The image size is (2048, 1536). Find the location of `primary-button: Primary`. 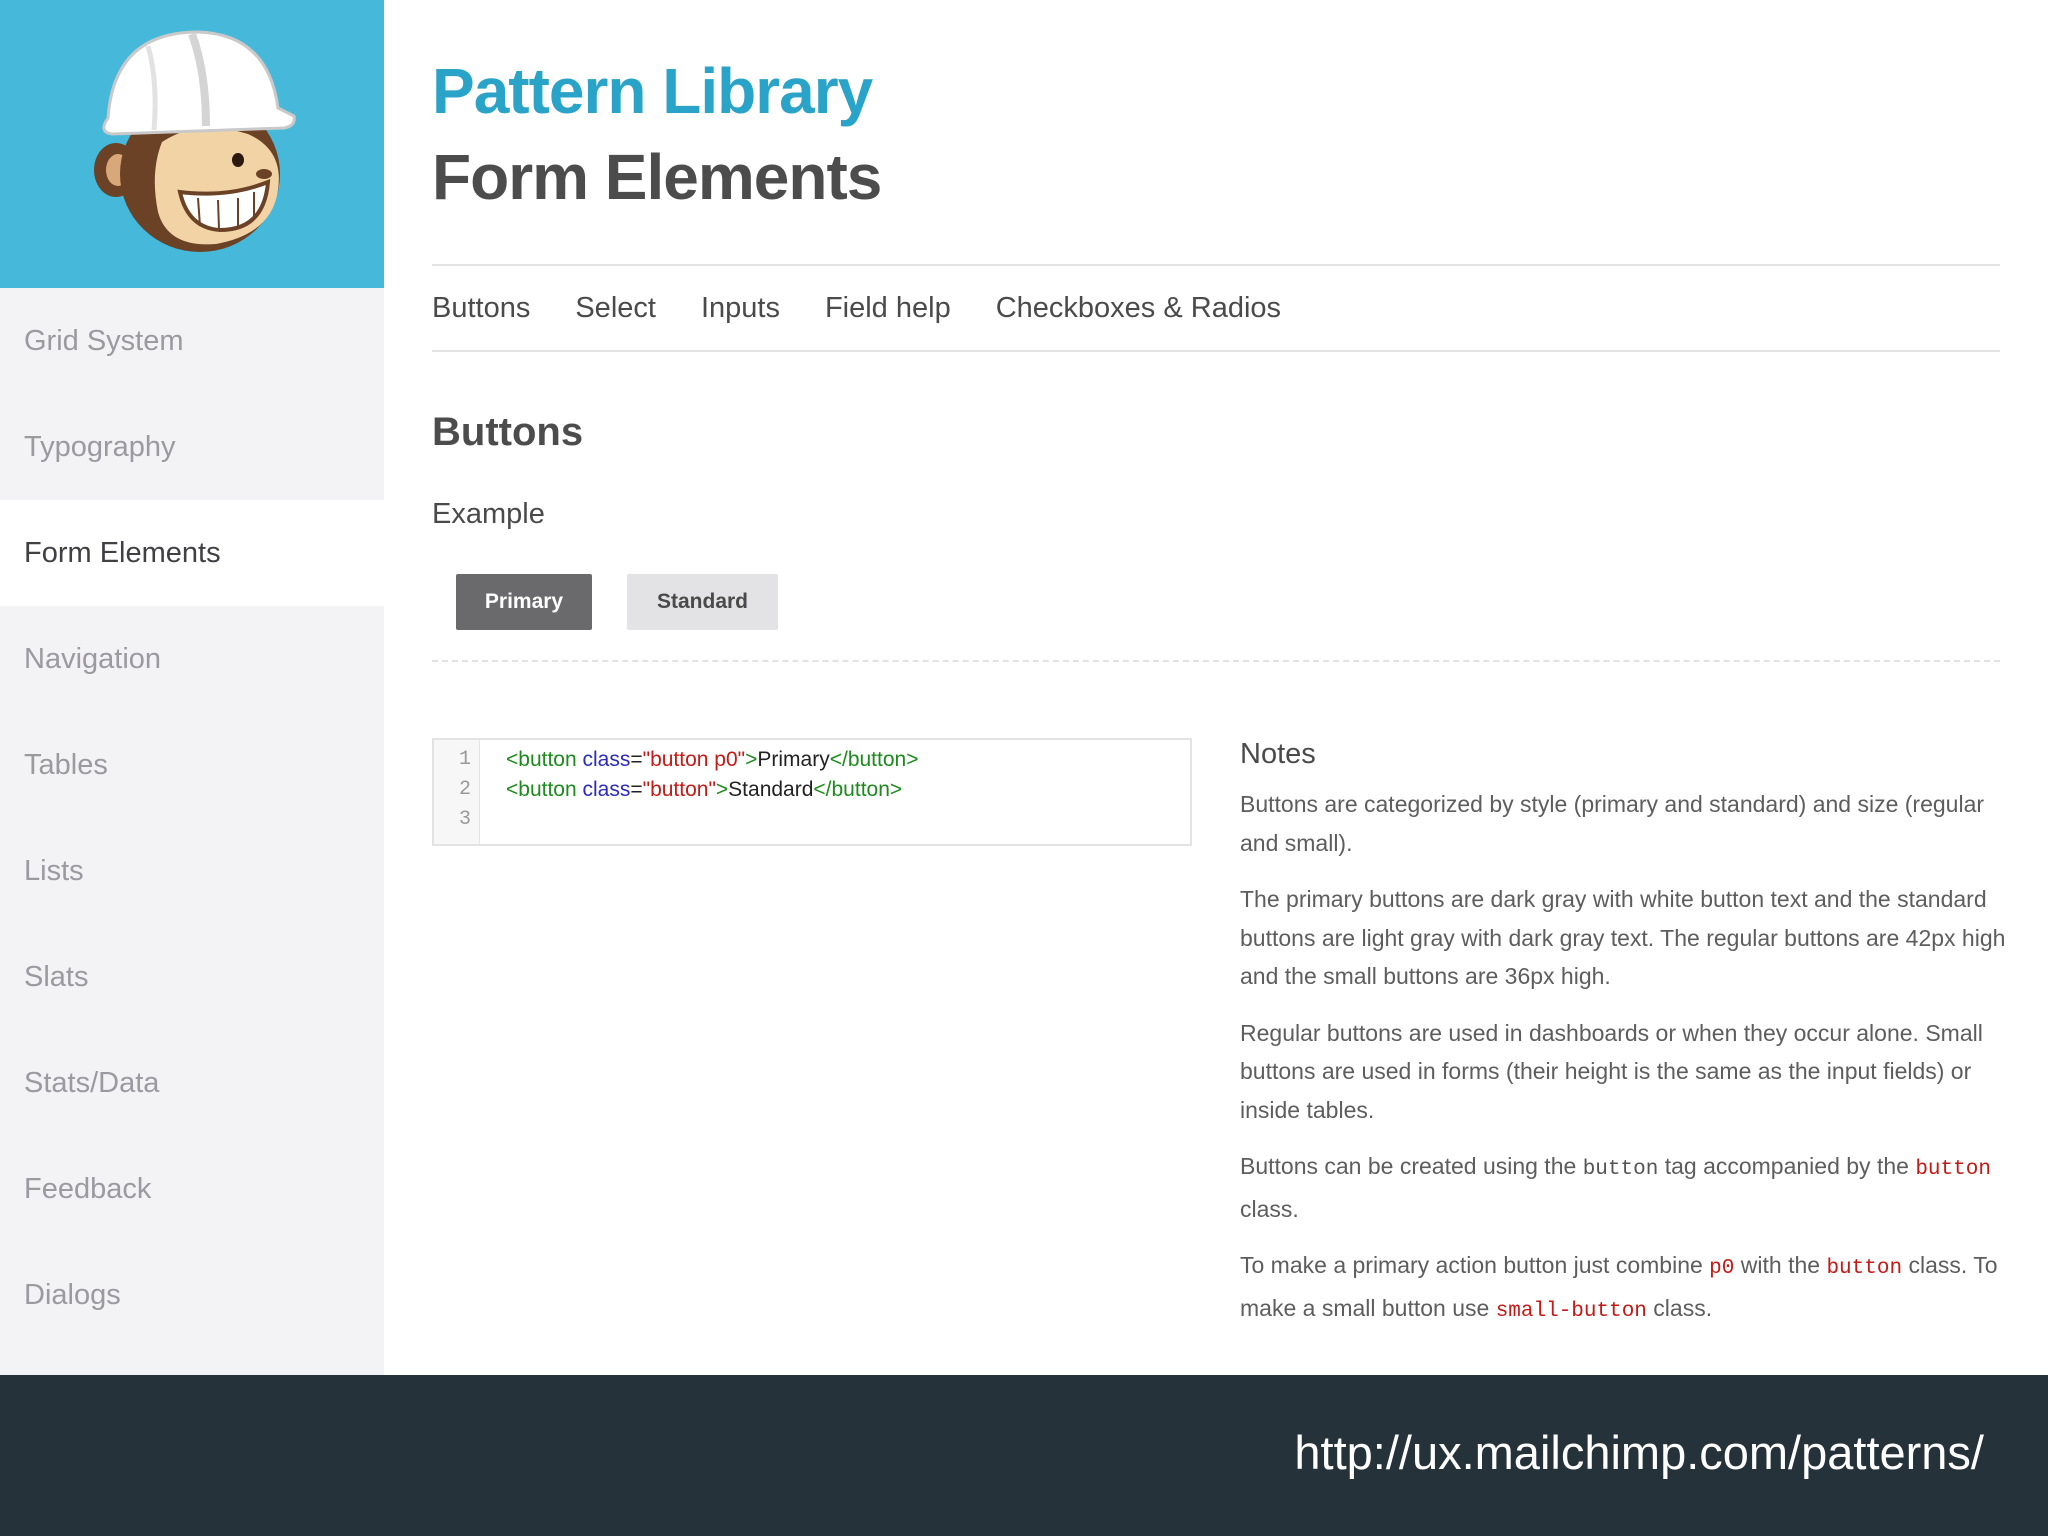

primary-button: Primary is located at coordinates (524, 602).